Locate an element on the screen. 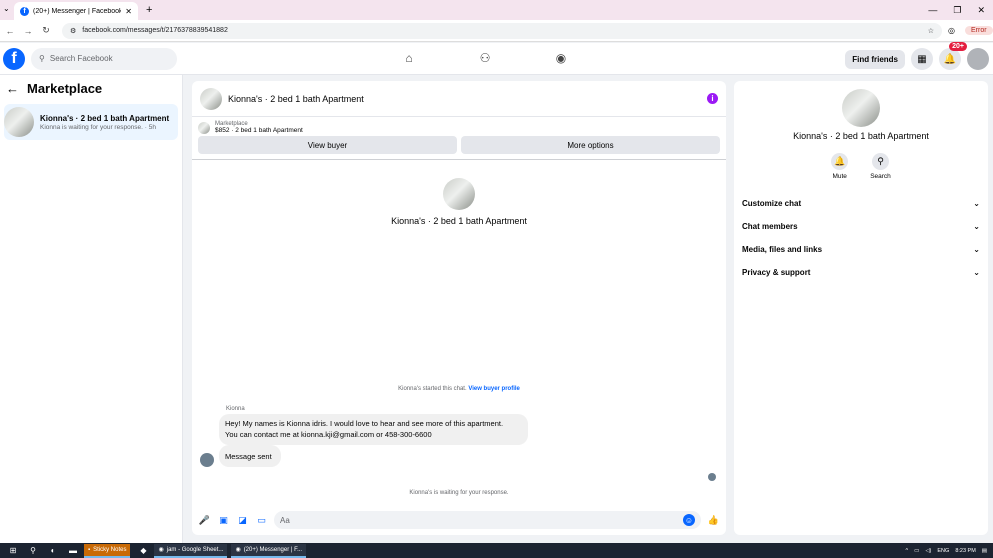 This screenshot has height=558, width=993. notification-center-icon: ▤ is located at coordinates (984, 551).